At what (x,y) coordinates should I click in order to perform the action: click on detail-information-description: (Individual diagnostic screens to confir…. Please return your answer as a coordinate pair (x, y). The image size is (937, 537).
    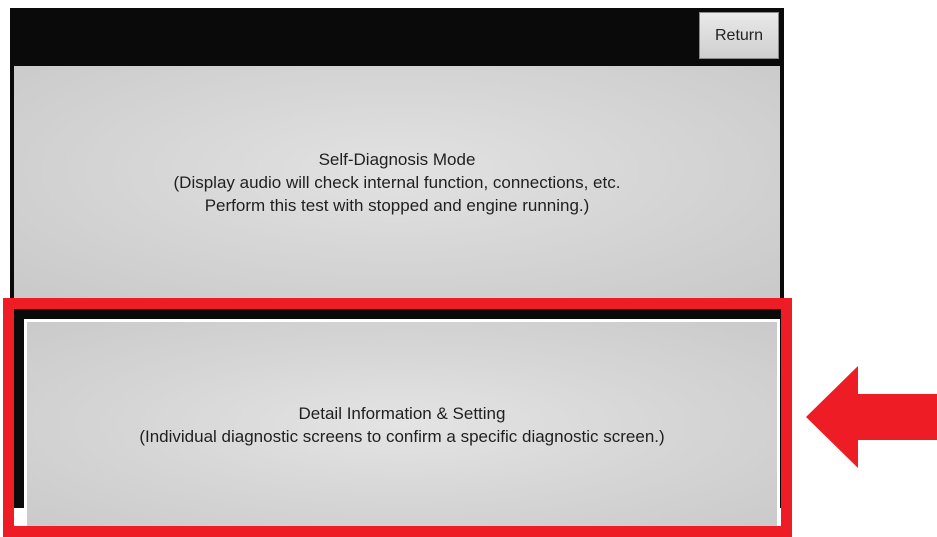
    Looking at the image, I should click on (402, 436).